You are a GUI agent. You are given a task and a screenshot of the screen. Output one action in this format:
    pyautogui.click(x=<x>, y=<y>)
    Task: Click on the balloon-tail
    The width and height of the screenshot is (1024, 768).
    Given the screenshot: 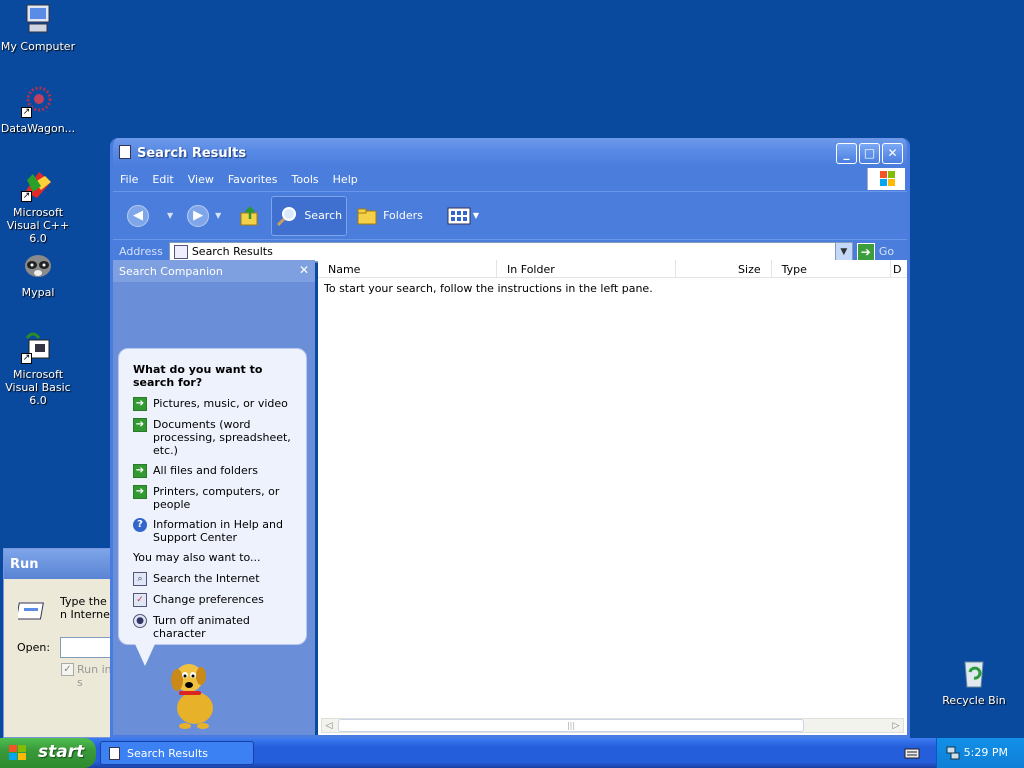 What is the action you would take?
    pyautogui.click(x=145, y=655)
    